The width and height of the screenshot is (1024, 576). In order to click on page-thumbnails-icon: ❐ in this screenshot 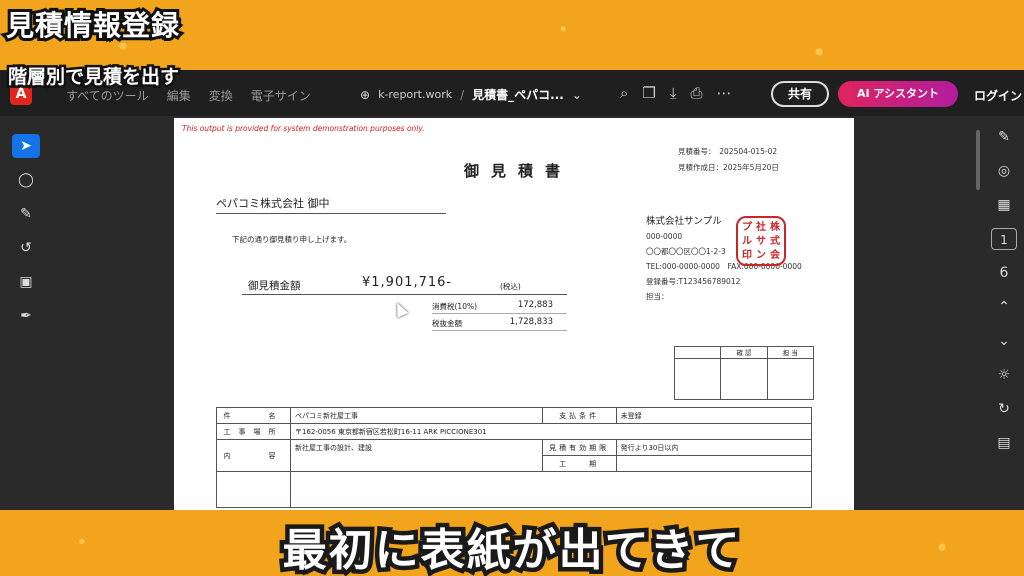, I will do `click(648, 93)`.